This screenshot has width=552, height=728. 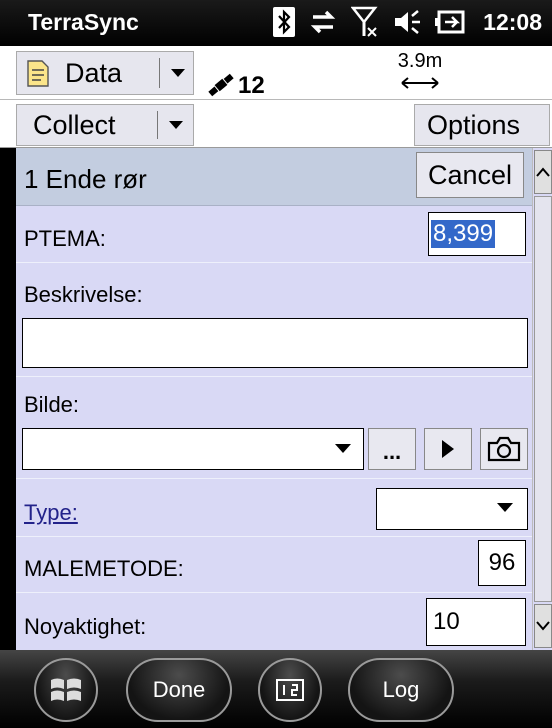 I want to click on double-arrow-icon, so click(x=420, y=83).